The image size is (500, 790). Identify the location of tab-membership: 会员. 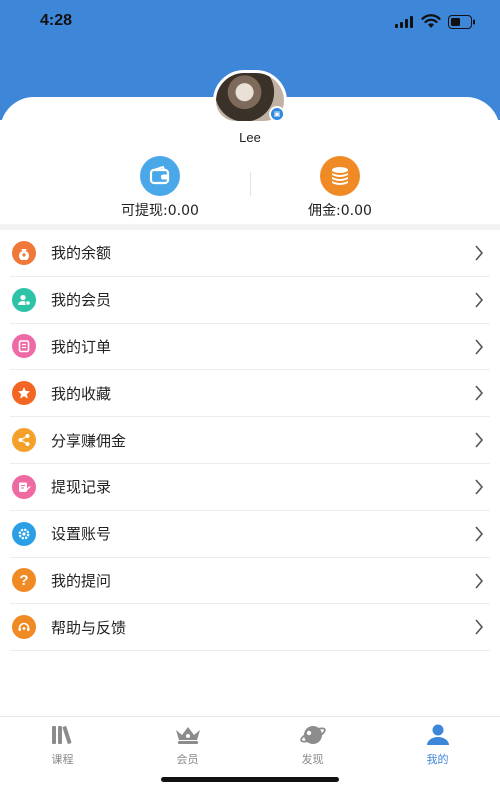
(187, 745).